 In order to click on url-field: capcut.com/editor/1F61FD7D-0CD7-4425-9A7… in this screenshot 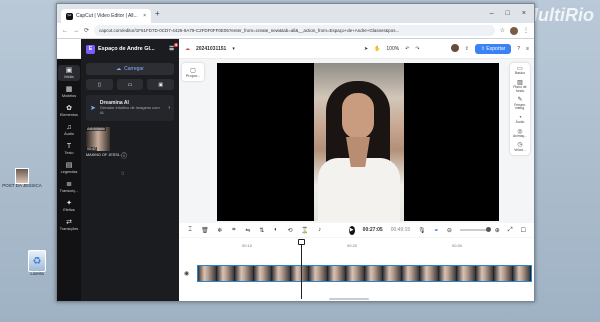, I will do `click(294, 30)`.